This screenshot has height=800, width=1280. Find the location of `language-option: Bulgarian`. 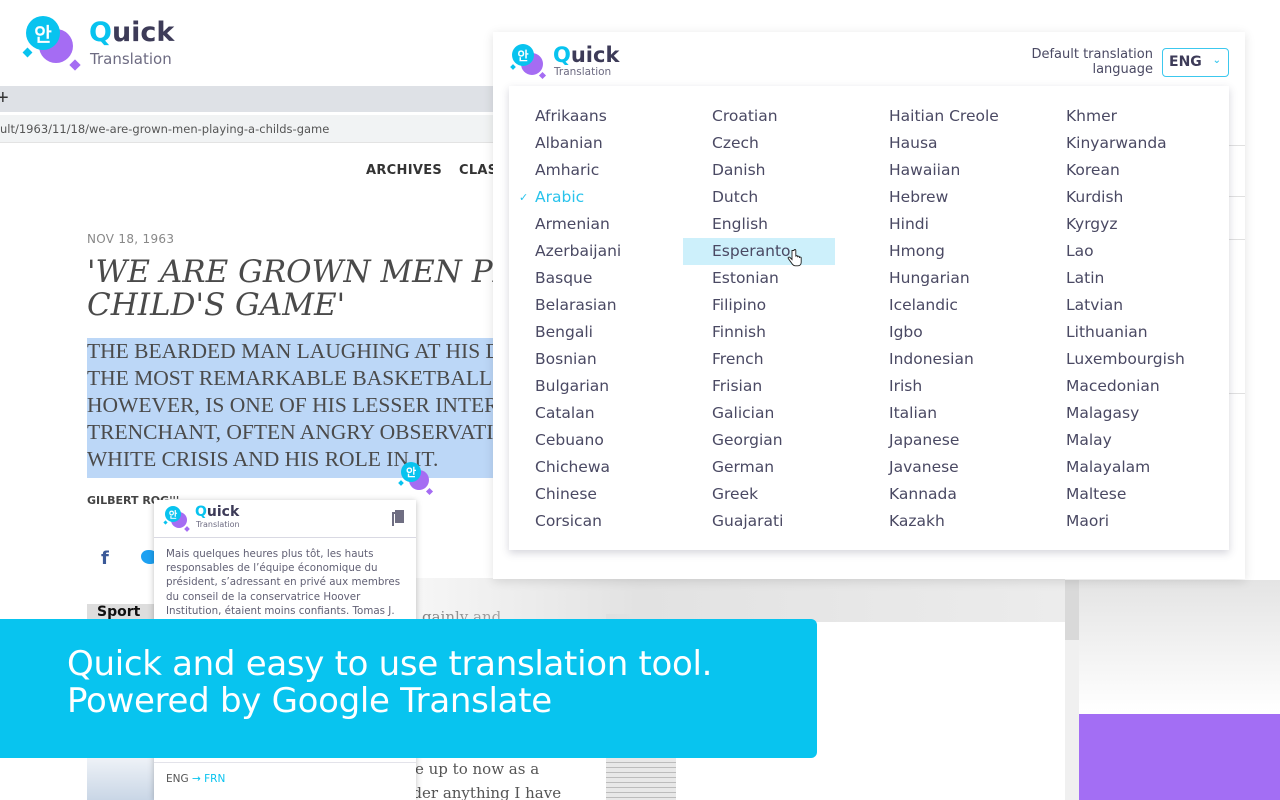

language-option: Bulgarian is located at coordinates (565, 386).